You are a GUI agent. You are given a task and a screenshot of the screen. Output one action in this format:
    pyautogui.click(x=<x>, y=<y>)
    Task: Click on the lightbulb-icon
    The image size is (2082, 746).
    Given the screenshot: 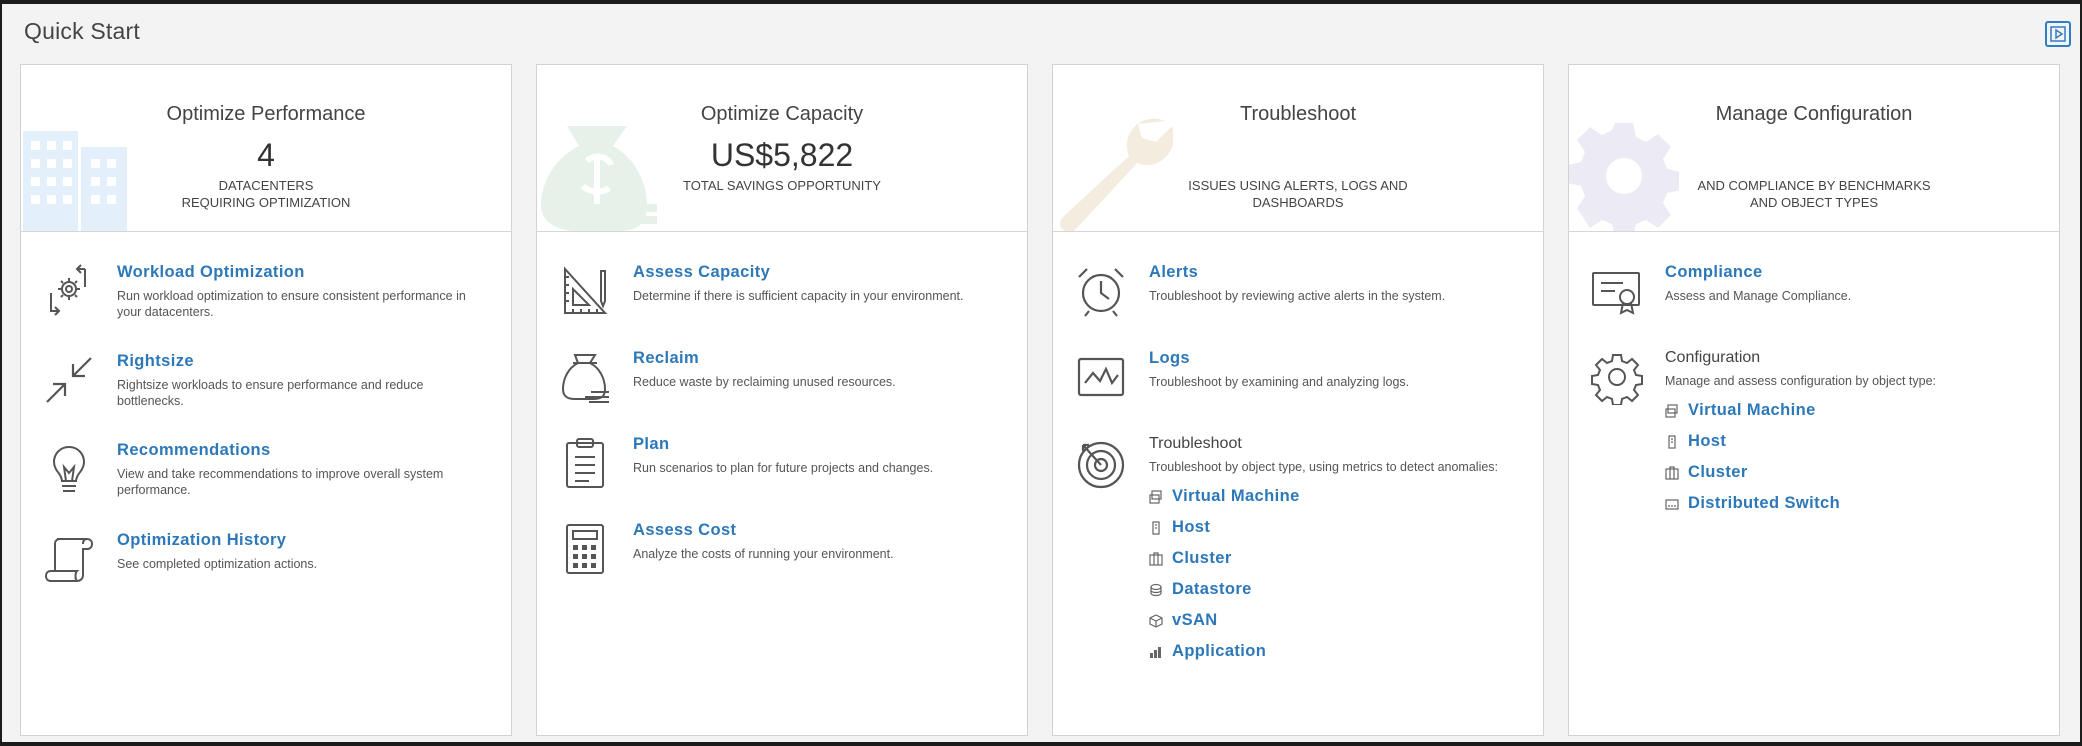 What is the action you would take?
    pyautogui.click(x=69, y=469)
    